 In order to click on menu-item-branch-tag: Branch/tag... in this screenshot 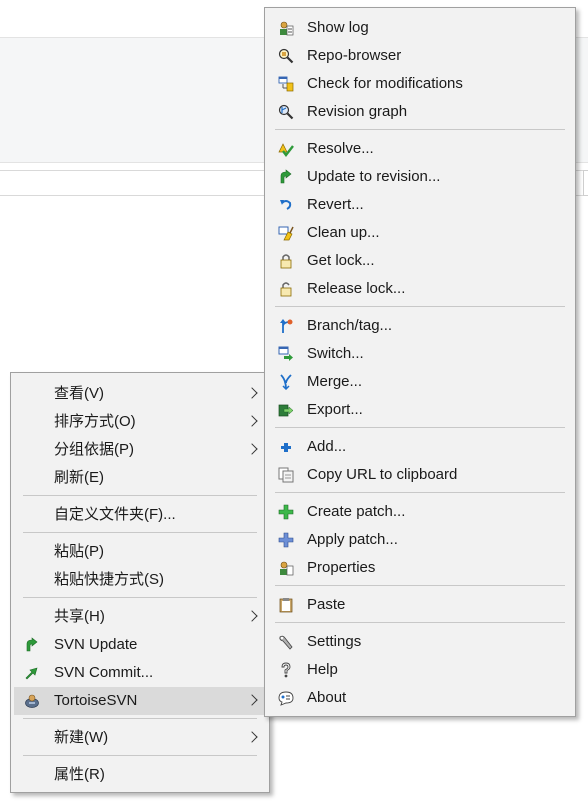, I will do `click(420, 326)`.